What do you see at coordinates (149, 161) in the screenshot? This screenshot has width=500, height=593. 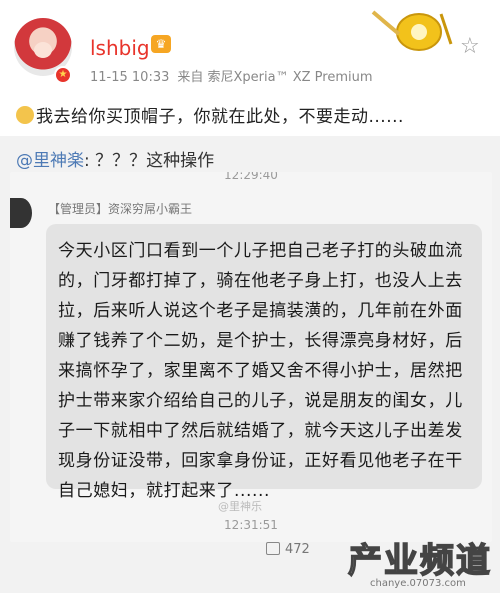 I see `repost-comment: : ？？？这种操作` at bounding box center [149, 161].